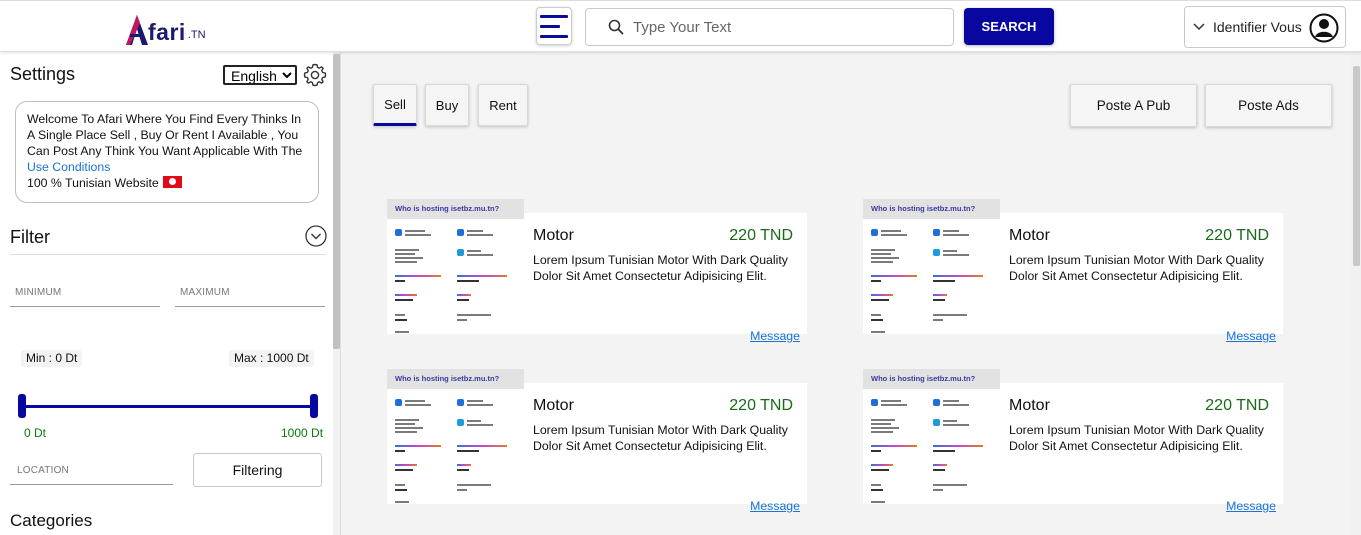  What do you see at coordinates (43, 470) in the screenshot?
I see `location-input: LOCATION` at bounding box center [43, 470].